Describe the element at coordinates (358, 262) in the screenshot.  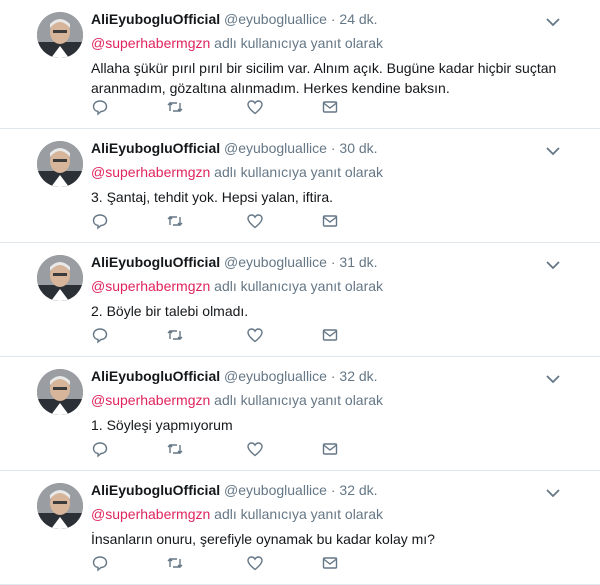
I see `tweet-timestamp: 31 dk.` at that location.